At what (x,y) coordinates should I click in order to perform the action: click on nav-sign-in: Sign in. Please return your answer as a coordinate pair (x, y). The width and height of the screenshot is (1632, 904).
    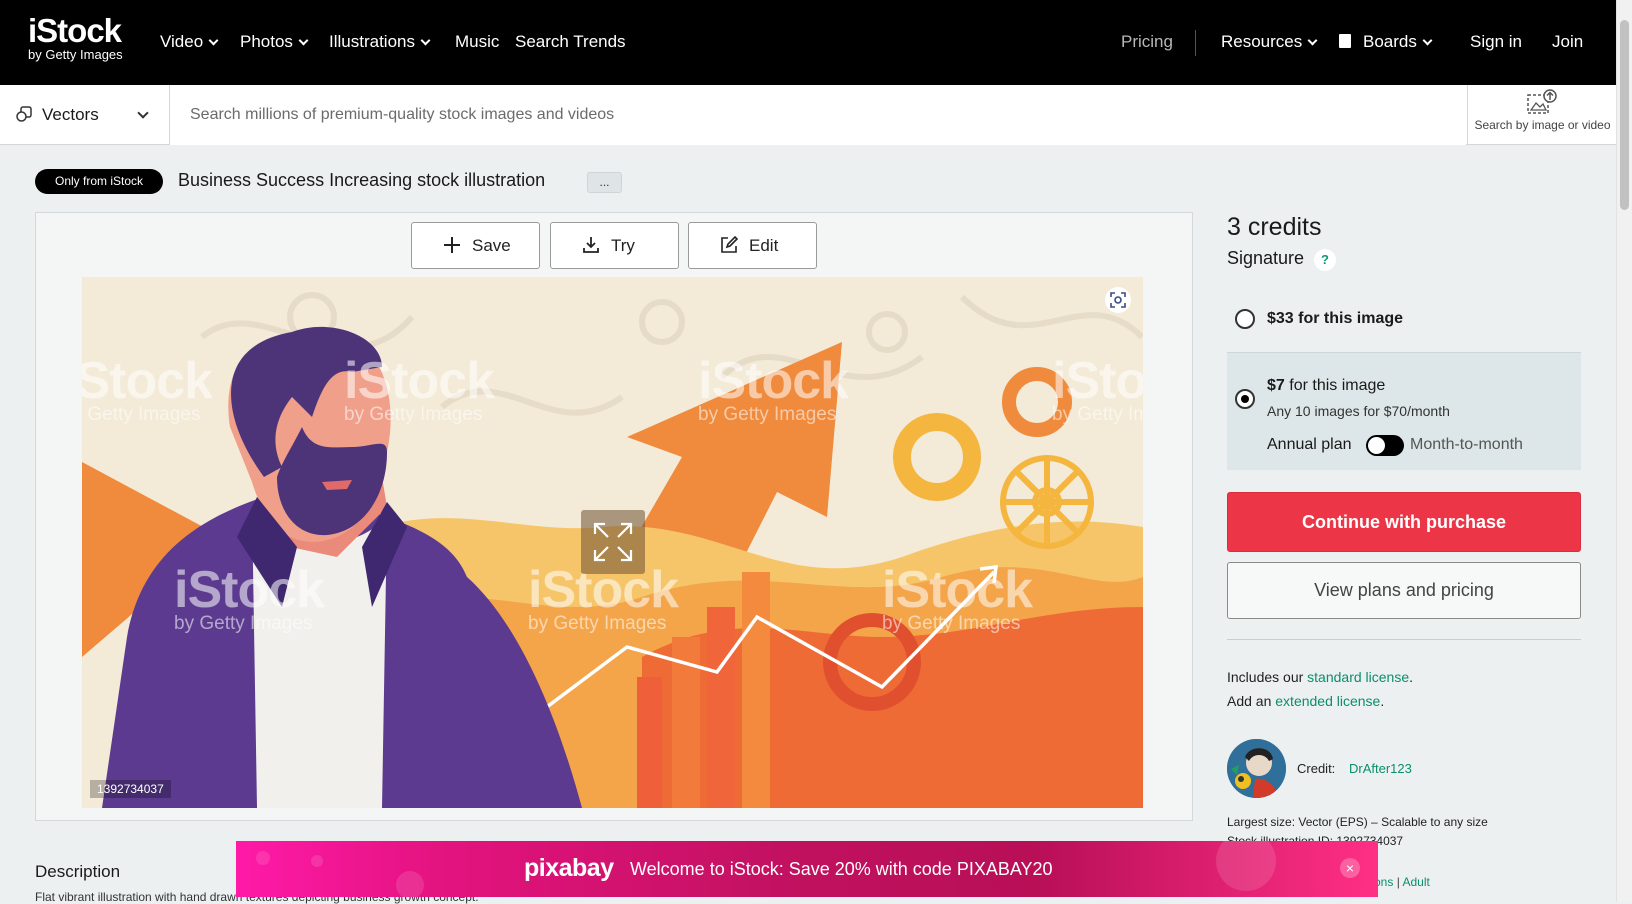
    Looking at the image, I should click on (1496, 42).